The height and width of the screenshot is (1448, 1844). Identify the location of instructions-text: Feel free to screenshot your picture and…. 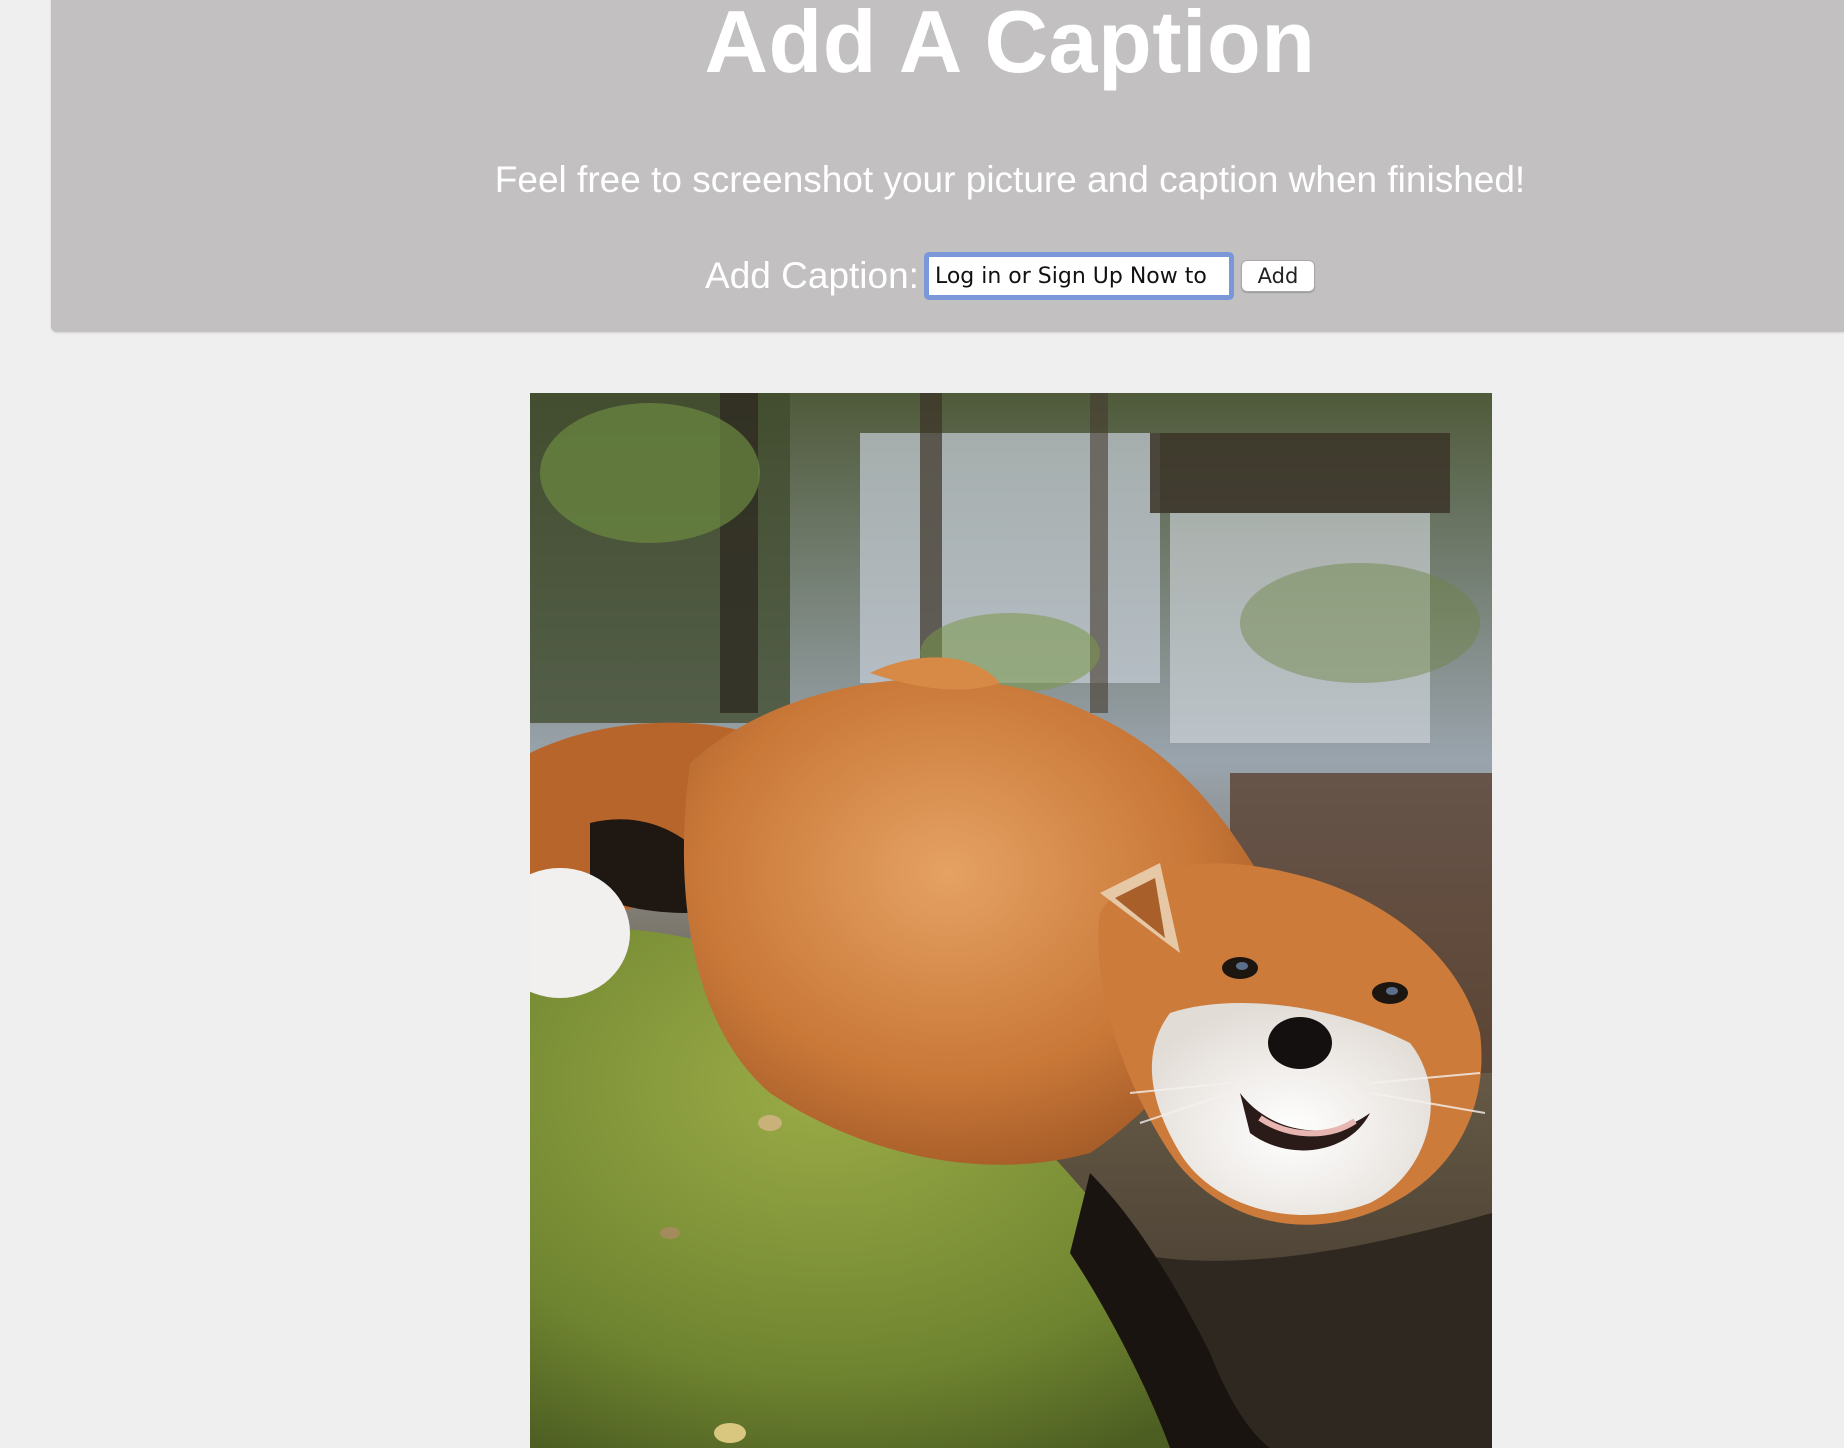
(1010, 179).